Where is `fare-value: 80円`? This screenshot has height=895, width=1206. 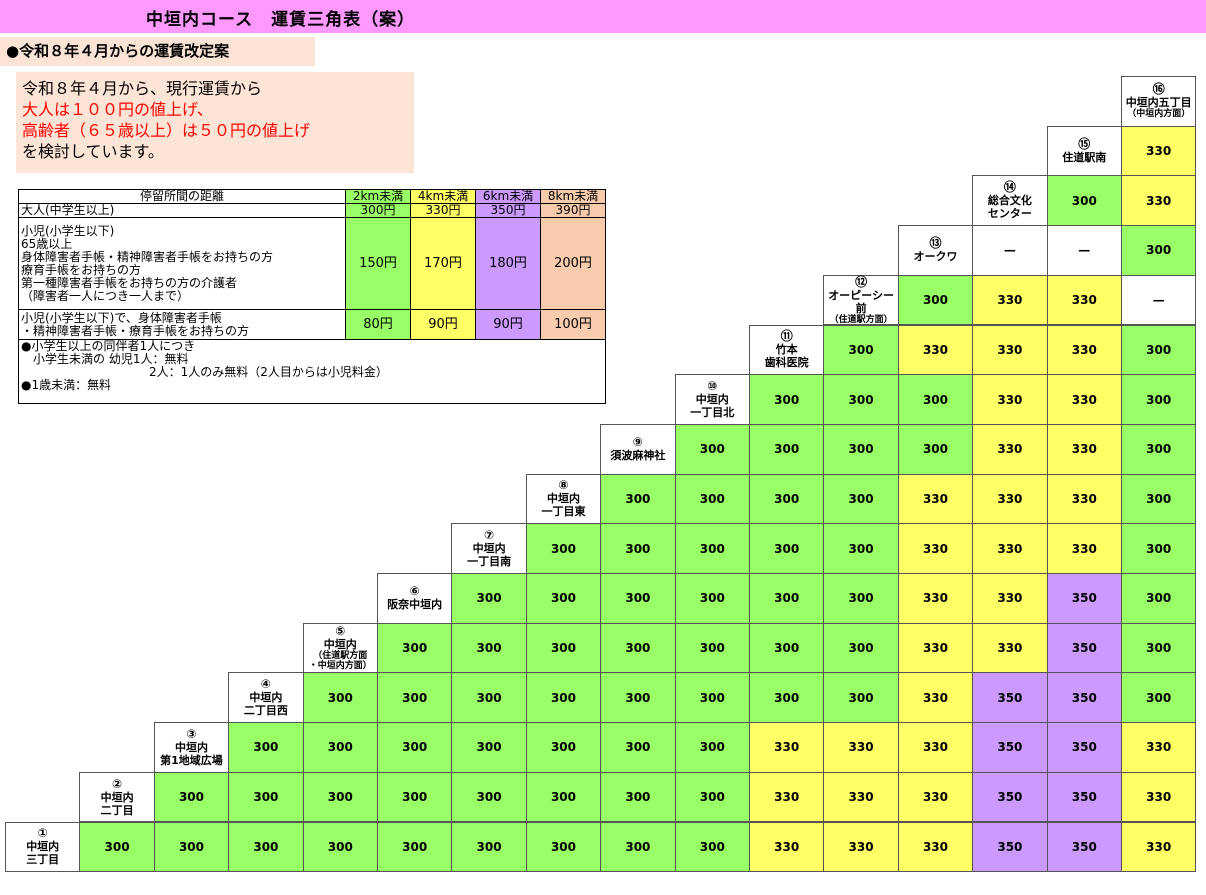 fare-value: 80円 is located at coordinates (378, 324).